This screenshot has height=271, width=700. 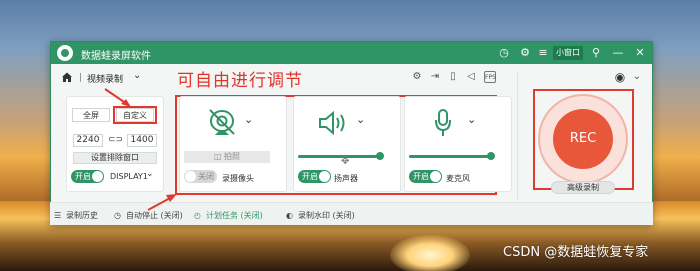 What do you see at coordinates (576, 252) in the screenshot?
I see `csdn-watermark: CSDN @数据蛙恢复专家` at bounding box center [576, 252].